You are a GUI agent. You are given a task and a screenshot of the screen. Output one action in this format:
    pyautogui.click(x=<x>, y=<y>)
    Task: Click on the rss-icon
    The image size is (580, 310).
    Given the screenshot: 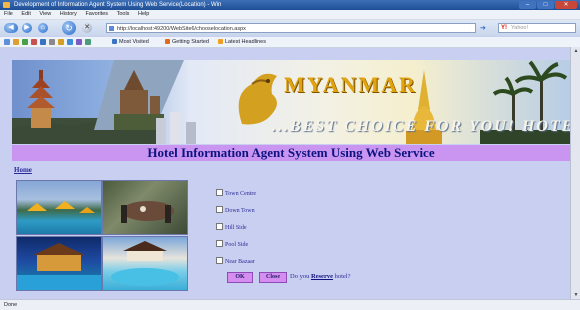 What is the action you would take?
    pyautogui.click(x=220, y=41)
    